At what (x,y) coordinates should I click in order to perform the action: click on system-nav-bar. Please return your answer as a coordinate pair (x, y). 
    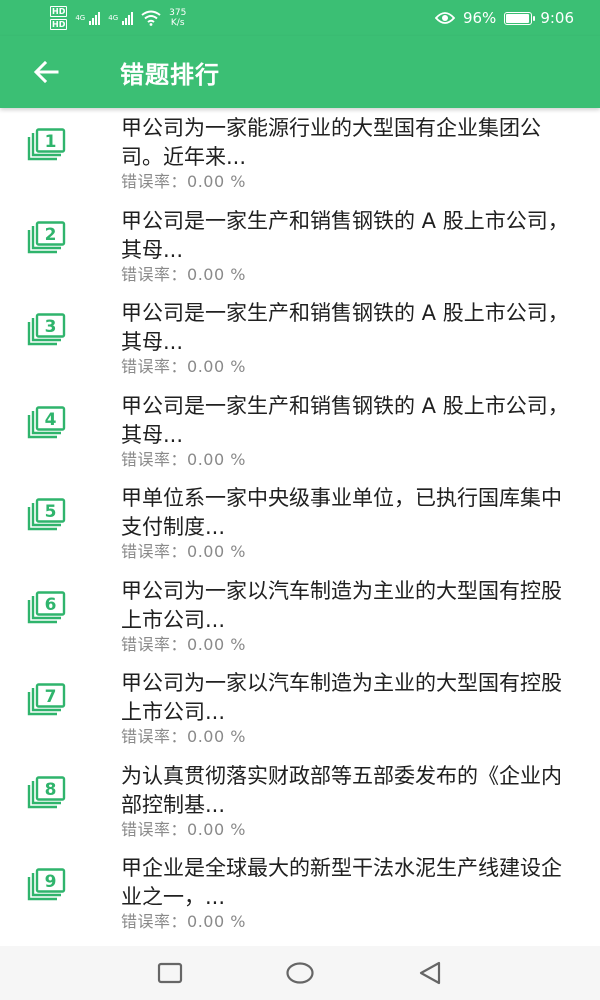
    Looking at the image, I should click on (300, 973).